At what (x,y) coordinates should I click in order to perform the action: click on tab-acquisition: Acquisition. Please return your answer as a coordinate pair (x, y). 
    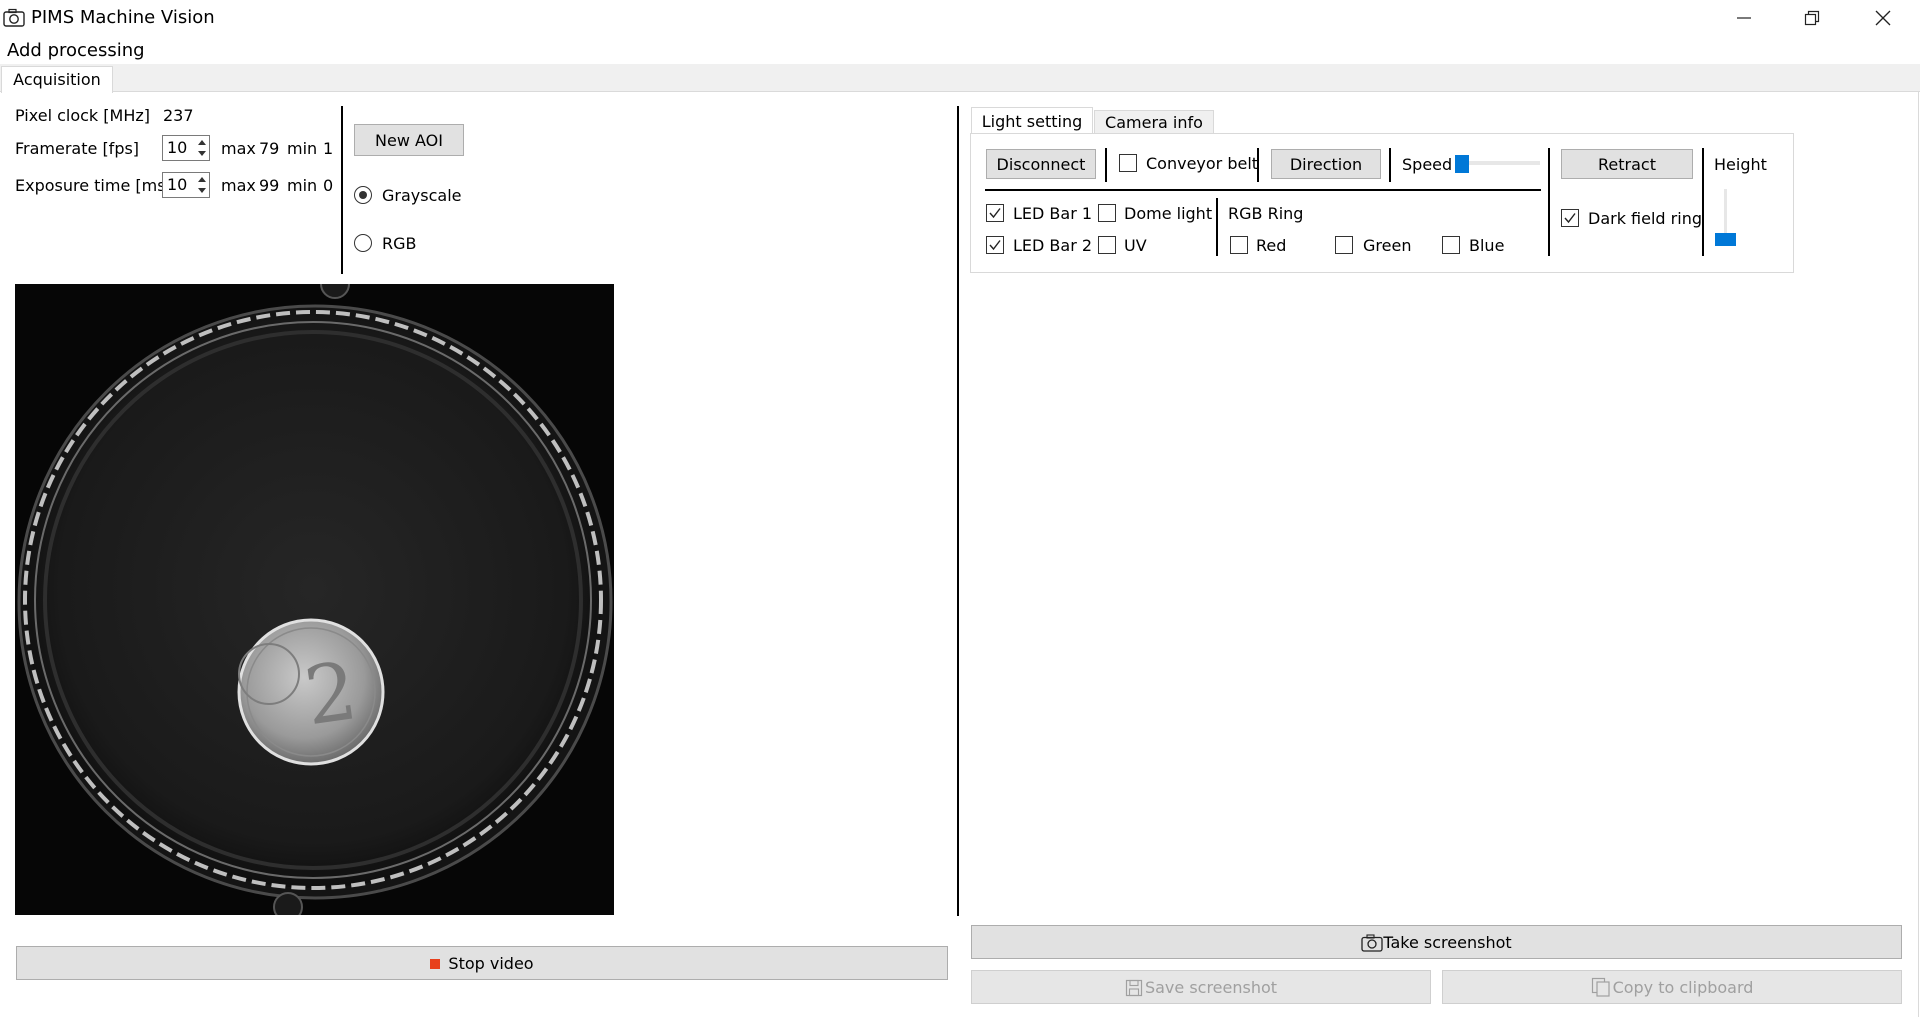
    Looking at the image, I should click on (57, 79).